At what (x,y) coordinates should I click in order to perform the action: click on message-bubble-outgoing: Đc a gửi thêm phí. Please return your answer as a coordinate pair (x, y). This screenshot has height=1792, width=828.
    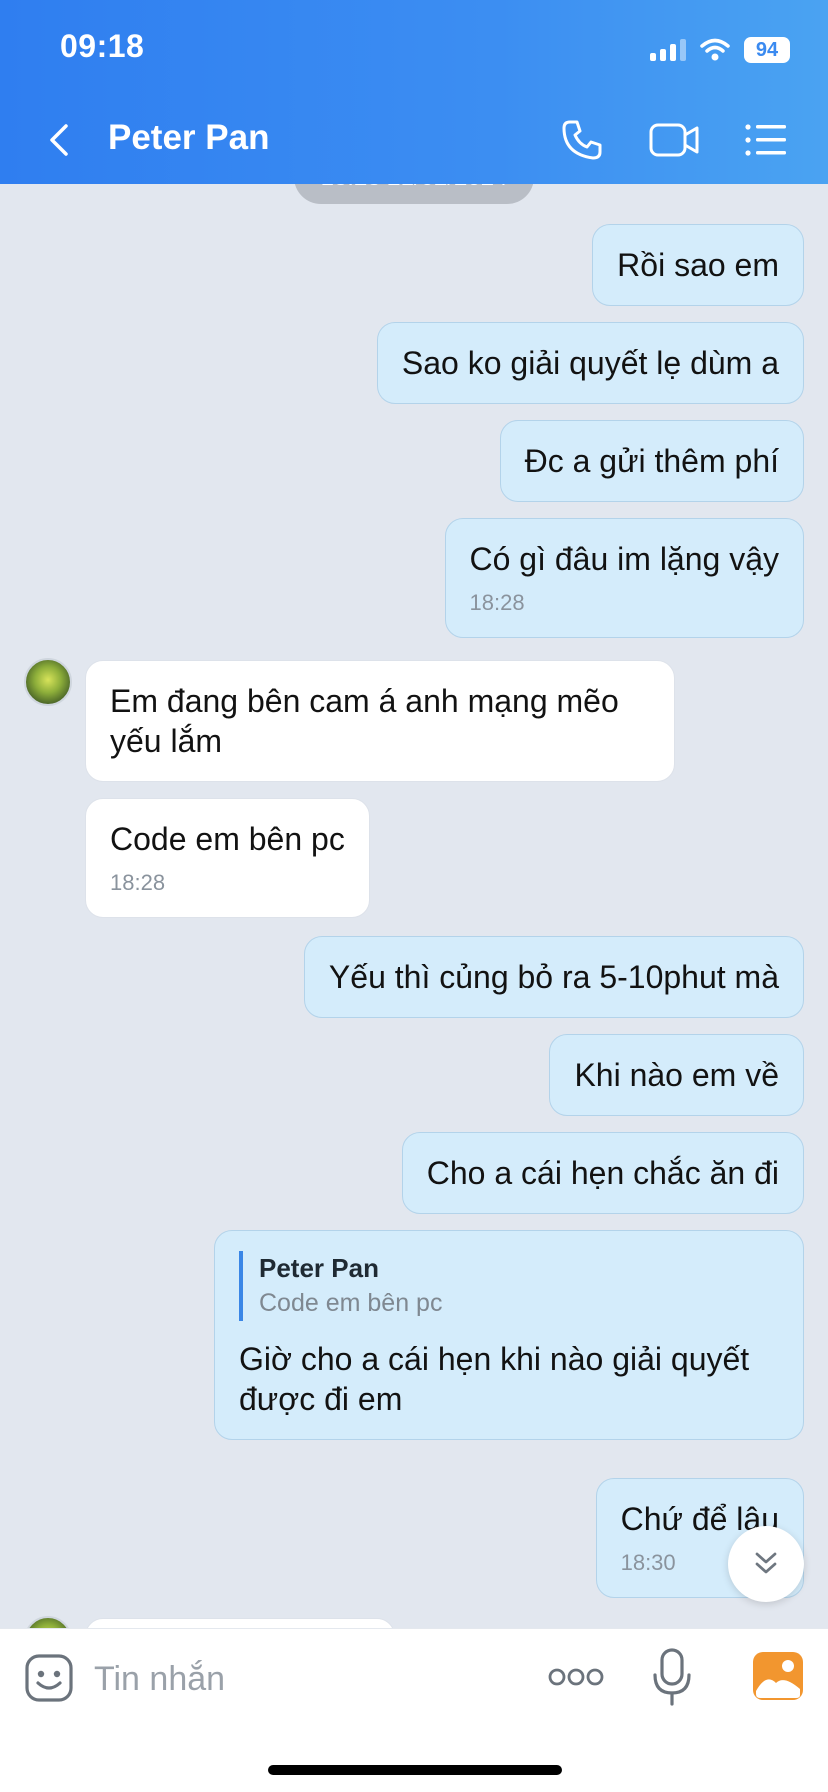
    Looking at the image, I should click on (651, 461).